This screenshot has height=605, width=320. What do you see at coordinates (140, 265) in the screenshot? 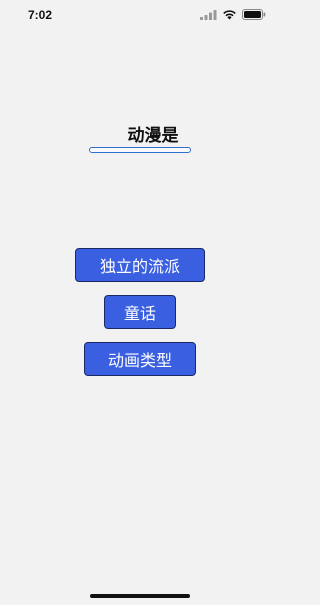
I see `option-button-1: 独立的流派` at bounding box center [140, 265].